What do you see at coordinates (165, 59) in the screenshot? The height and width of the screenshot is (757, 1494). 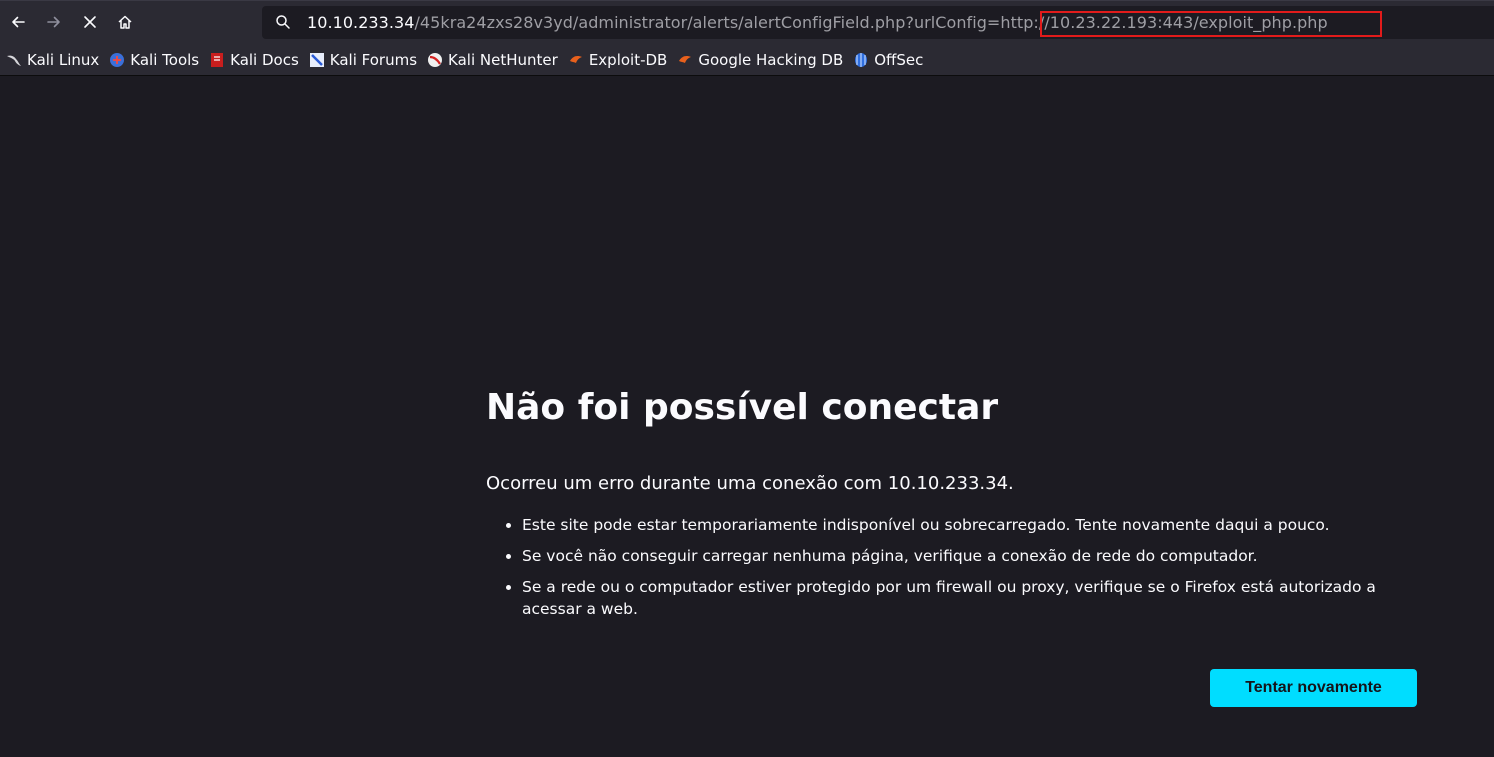 I see `bookmark-label: Kali Tools` at bounding box center [165, 59].